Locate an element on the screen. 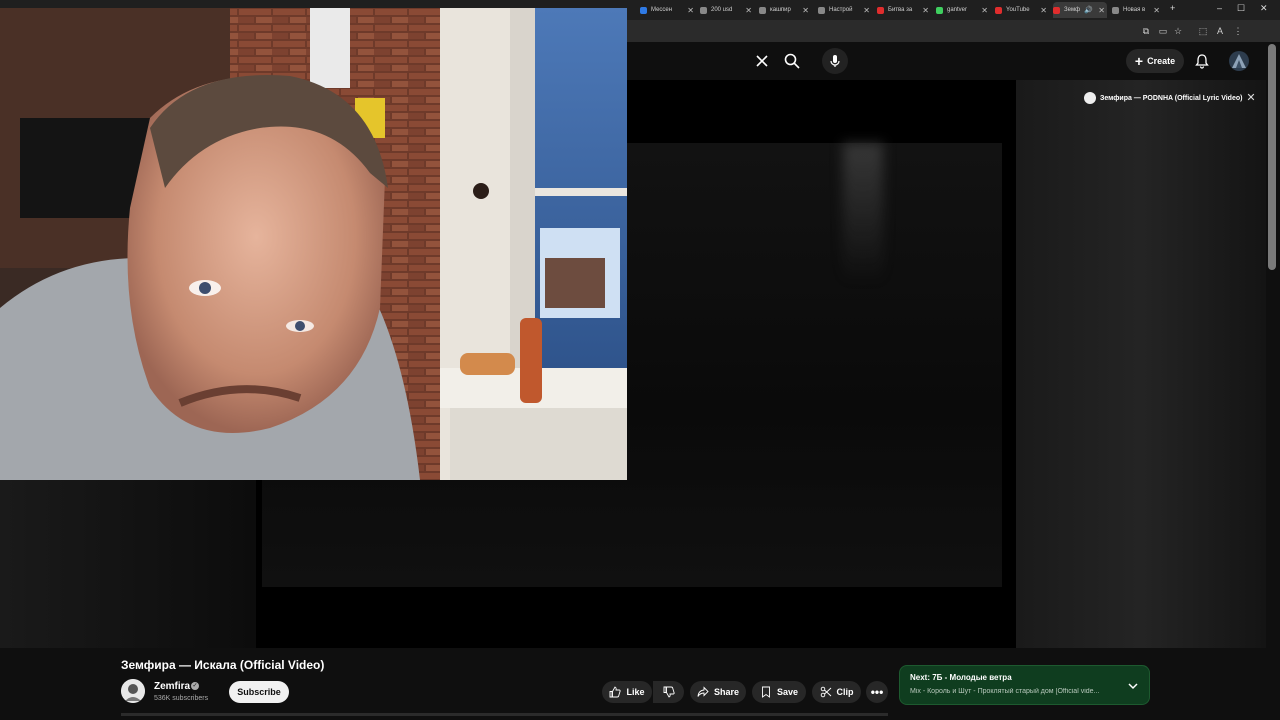 The height and width of the screenshot is (720, 1280). browser-tab: Новая в ✕ is located at coordinates (1137, 10).